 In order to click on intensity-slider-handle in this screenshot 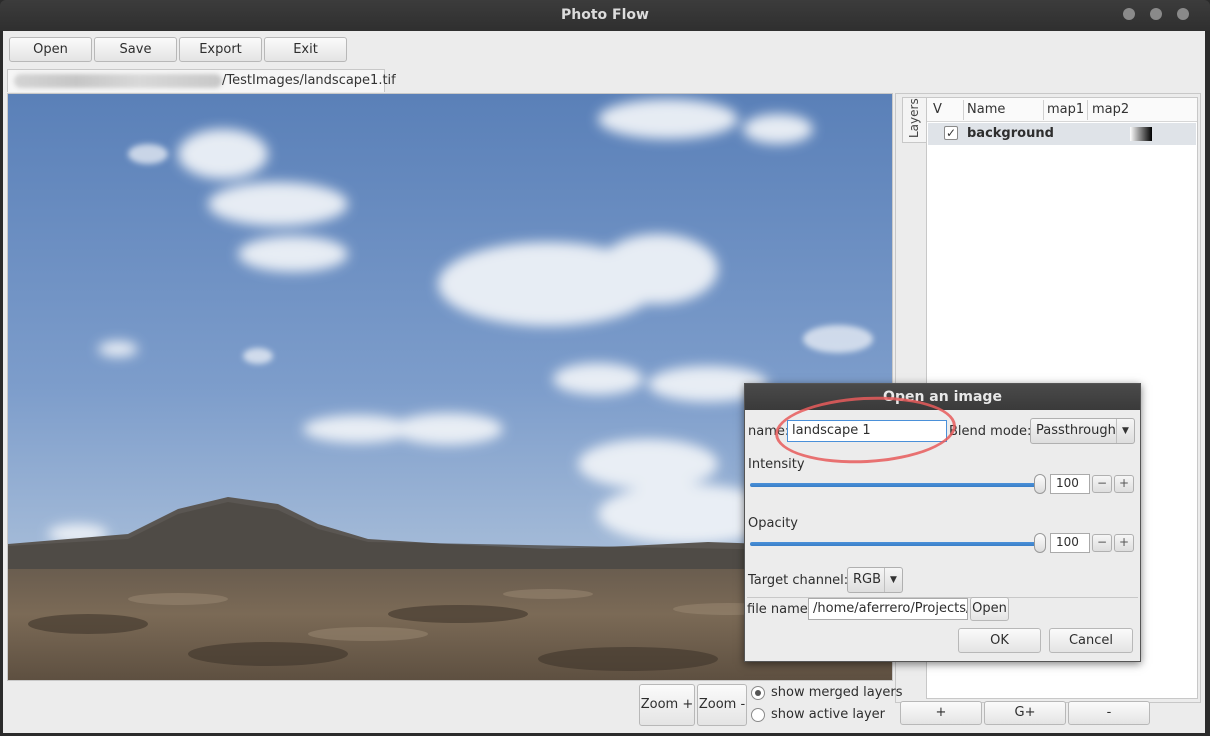, I will do `click(1040, 484)`.